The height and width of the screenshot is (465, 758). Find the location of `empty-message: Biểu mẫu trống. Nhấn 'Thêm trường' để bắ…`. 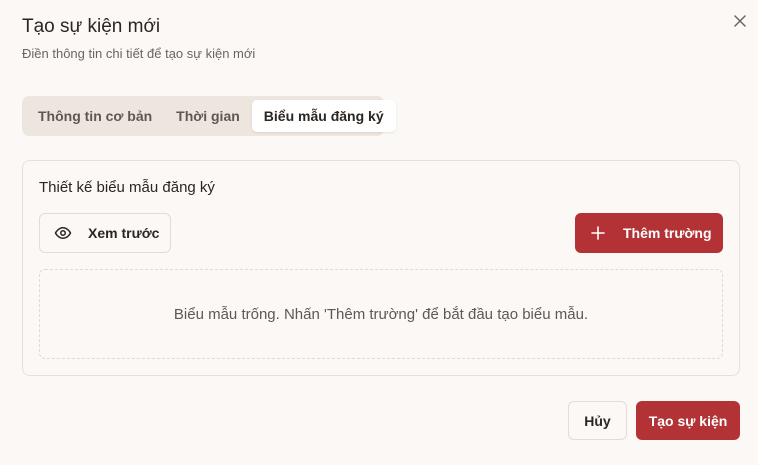

empty-message: Biểu mẫu trống. Nhấn 'Thêm trường' để bắ… is located at coordinates (381, 314).